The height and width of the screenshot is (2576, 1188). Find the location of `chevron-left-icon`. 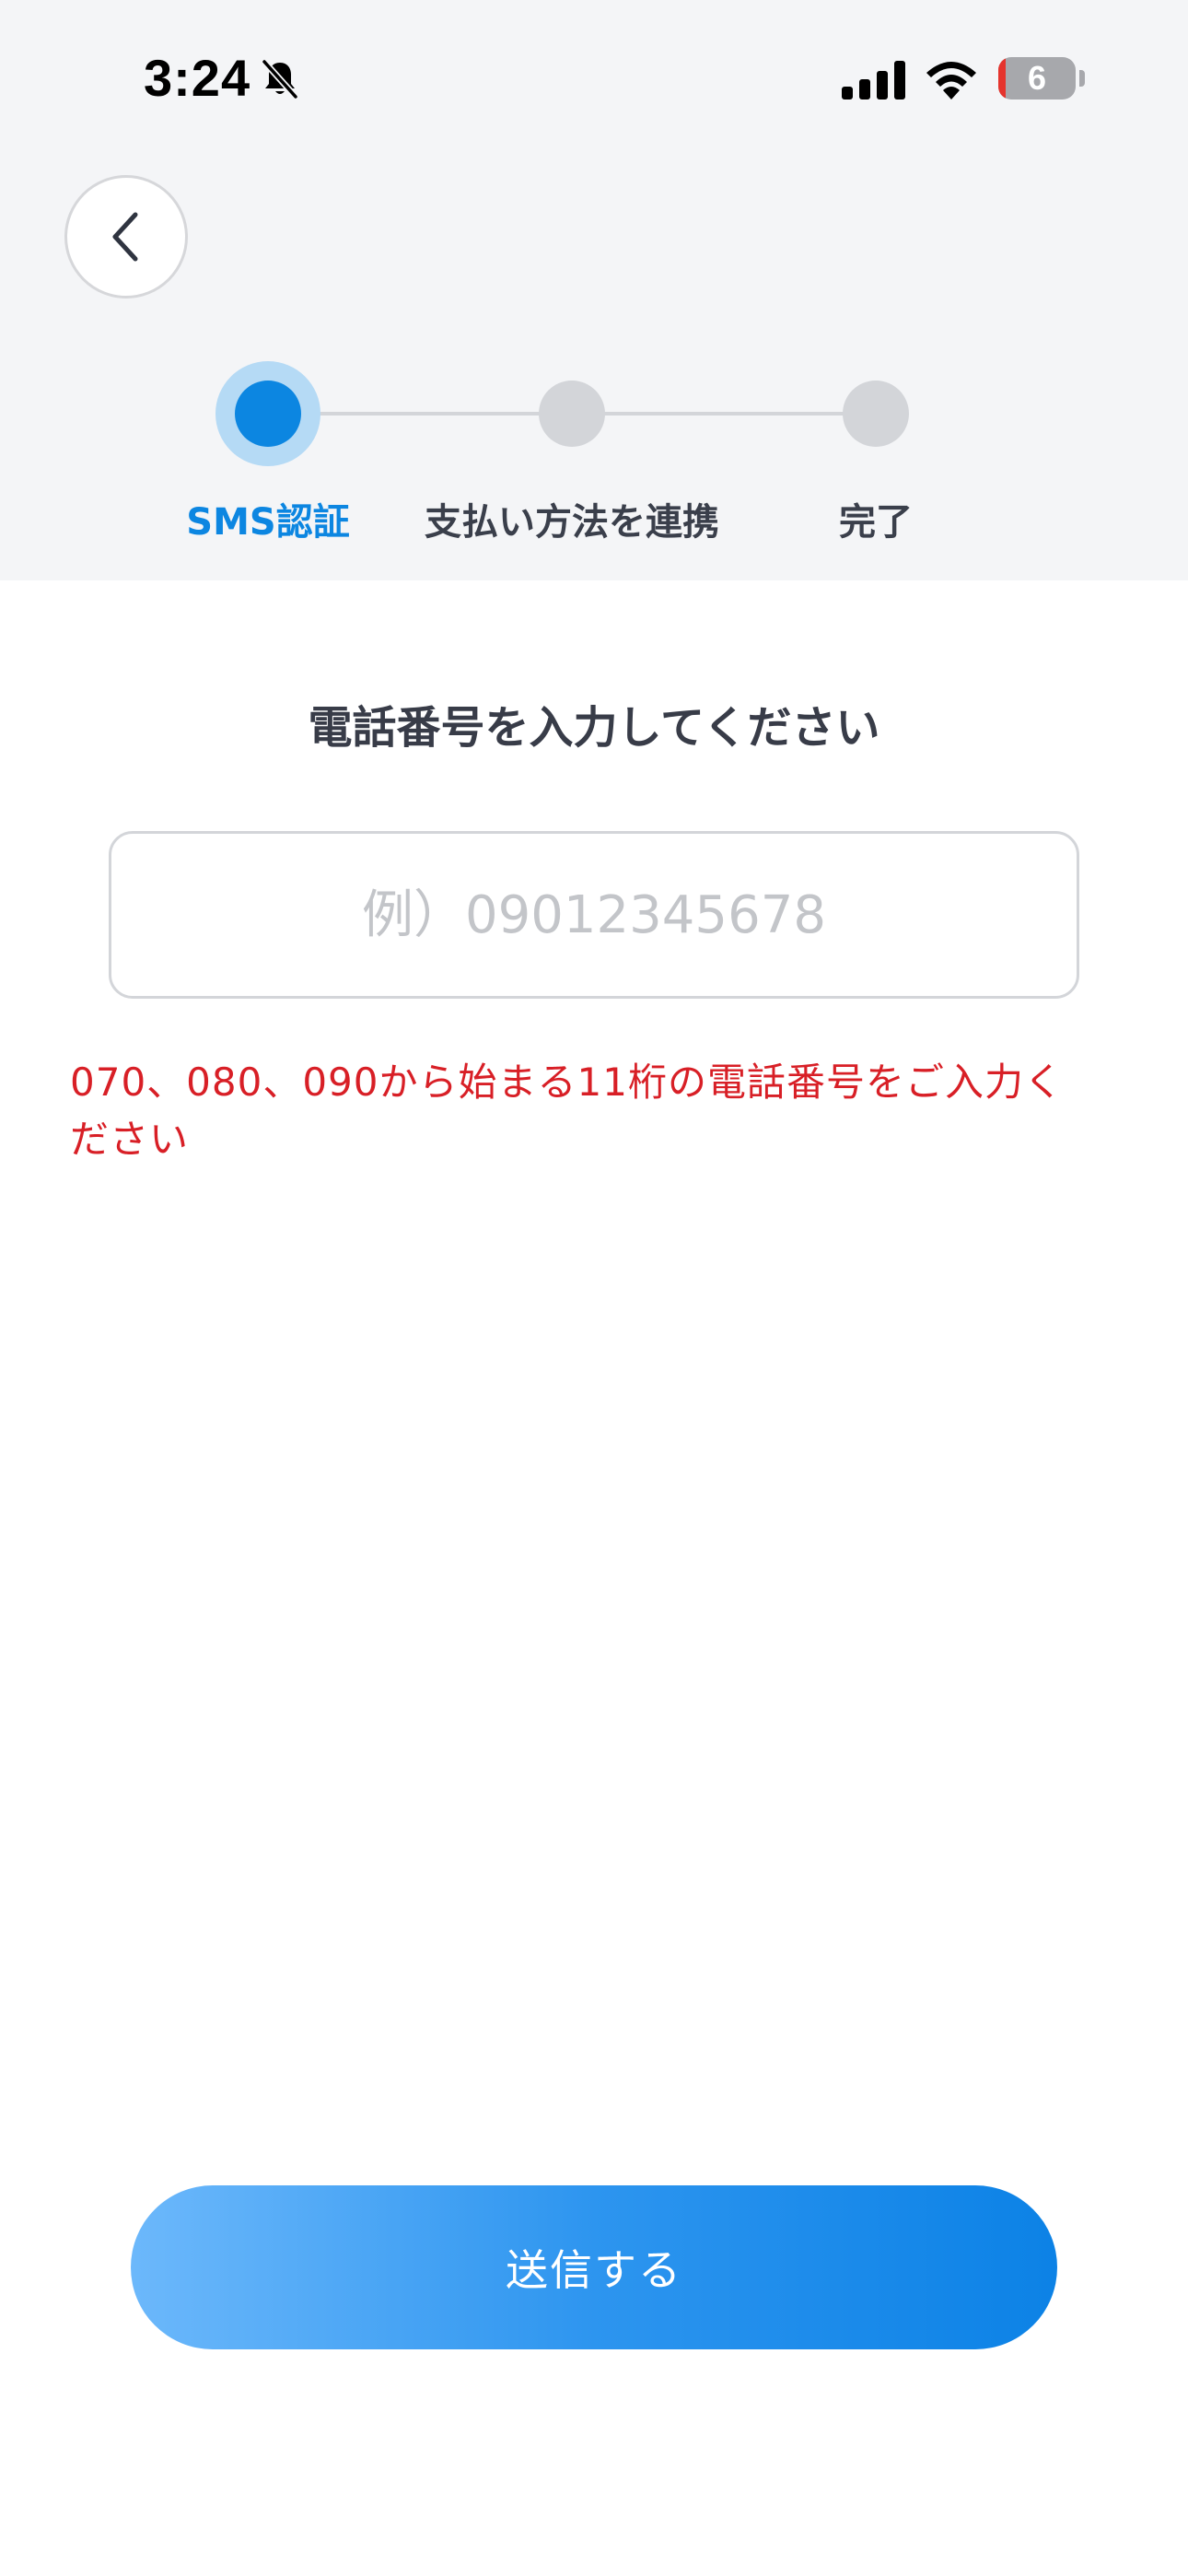

chevron-left-icon is located at coordinates (125, 237).